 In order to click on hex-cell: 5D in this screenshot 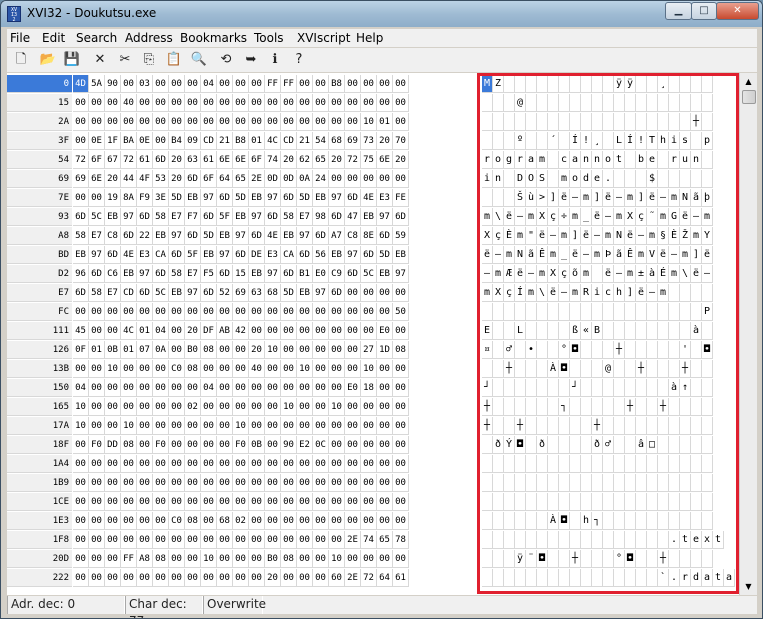, I will do `click(177, 198)`.